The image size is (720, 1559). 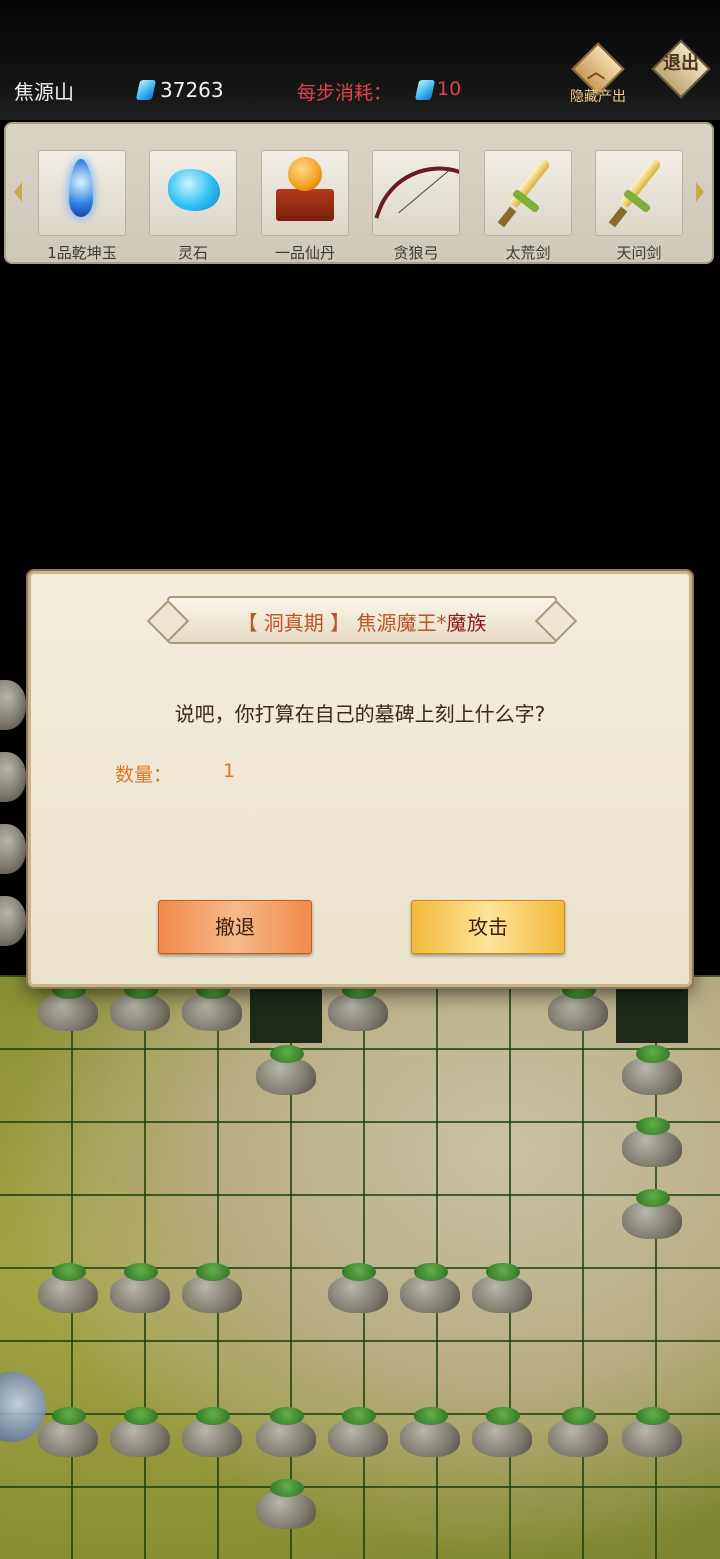 What do you see at coordinates (360, 60) in the screenshot?
I see `top-bar: 焦源山 37263 每步消耗： 10 ︿ 隐藏产出 退出` at bounding box center [360, 60].